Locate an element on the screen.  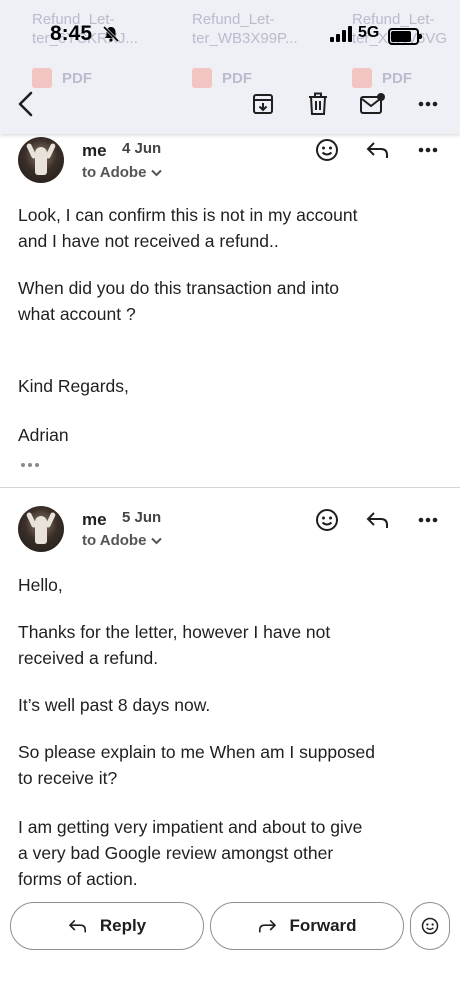
battery-icon is located at coordinates (405, 36).